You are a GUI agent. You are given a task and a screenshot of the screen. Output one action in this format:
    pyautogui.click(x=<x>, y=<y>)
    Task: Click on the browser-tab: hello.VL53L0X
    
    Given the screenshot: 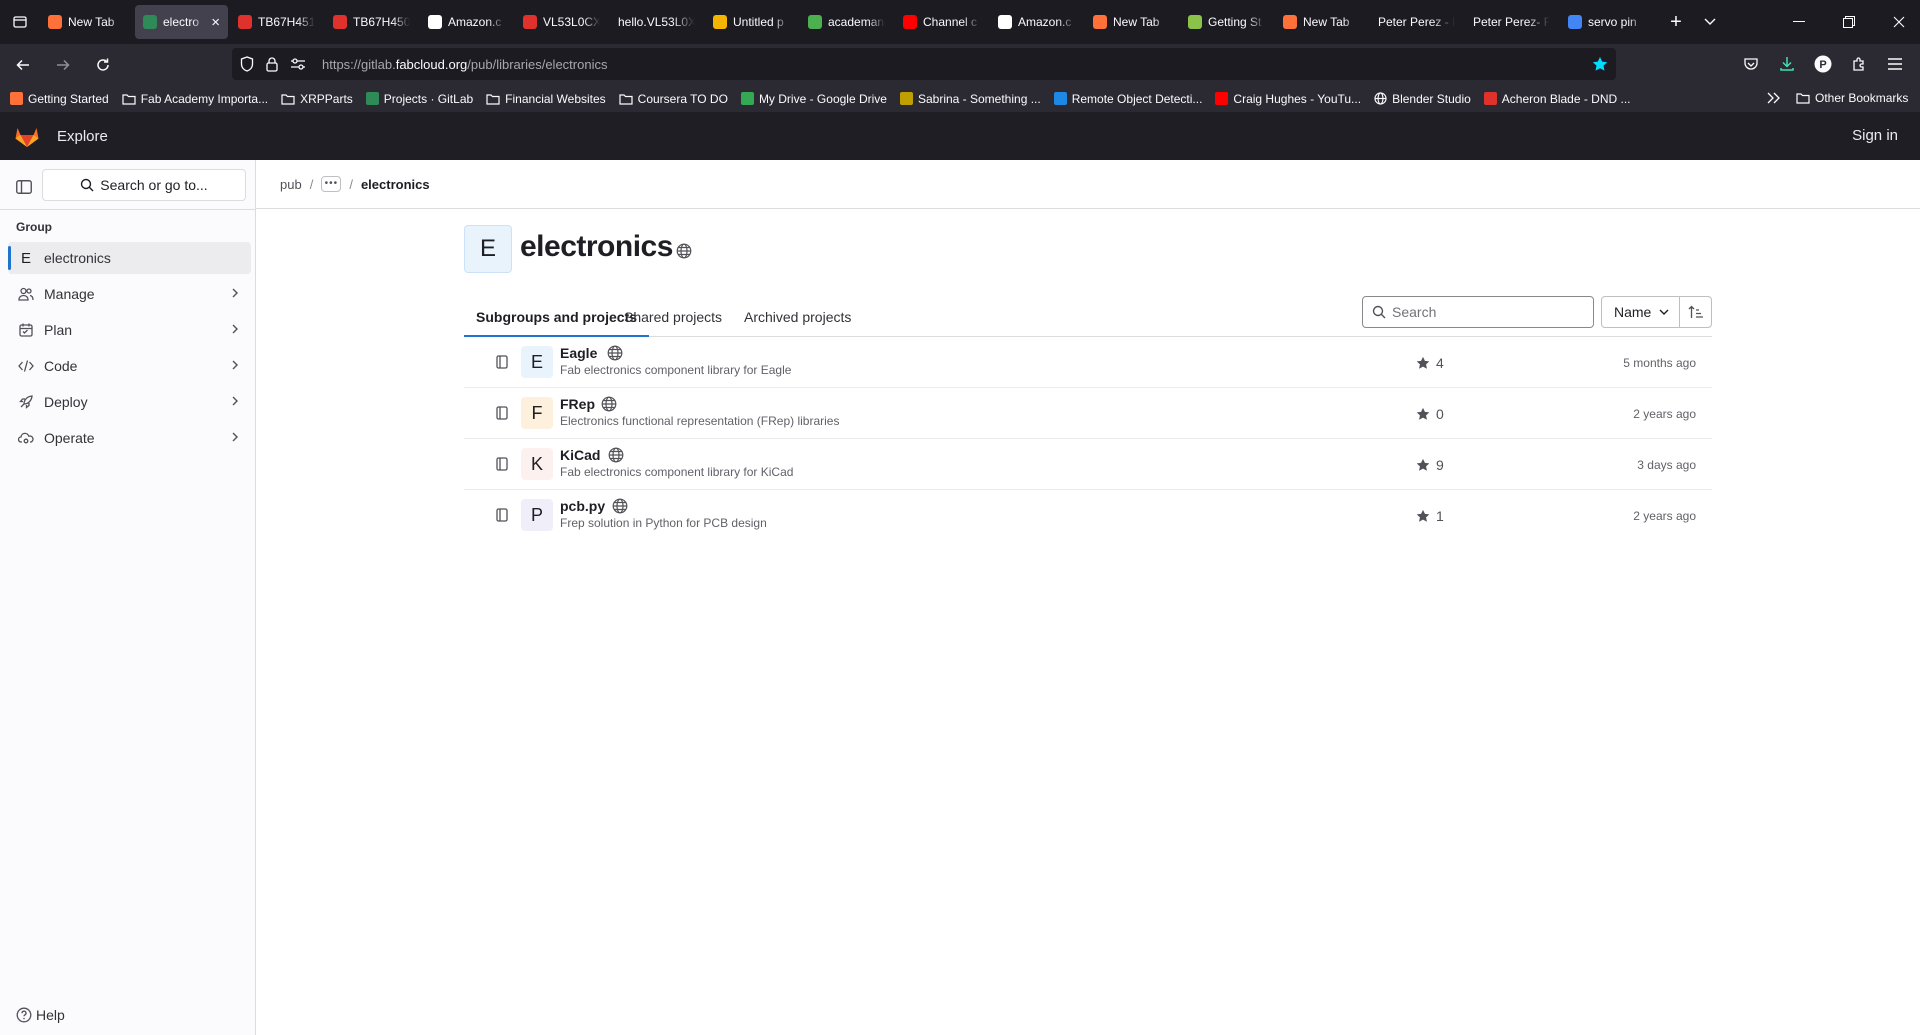 What is the action you would take?
    pyautogui.click(x=656, y=22)
    